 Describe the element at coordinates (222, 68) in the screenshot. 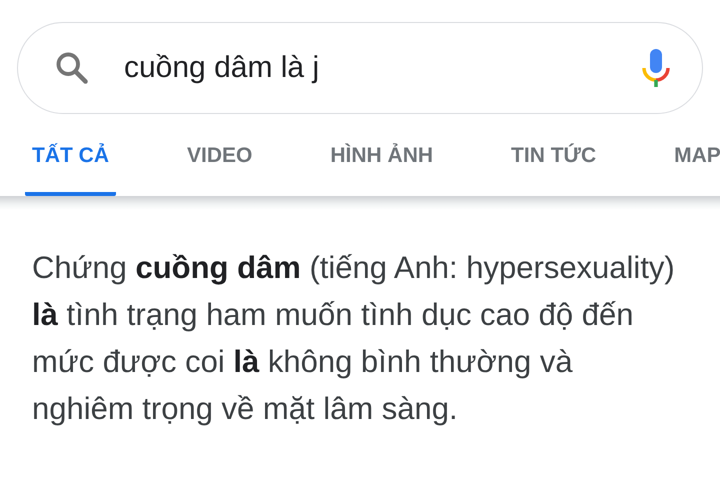

I see `search-query: cuồng dâm là j` at that location.